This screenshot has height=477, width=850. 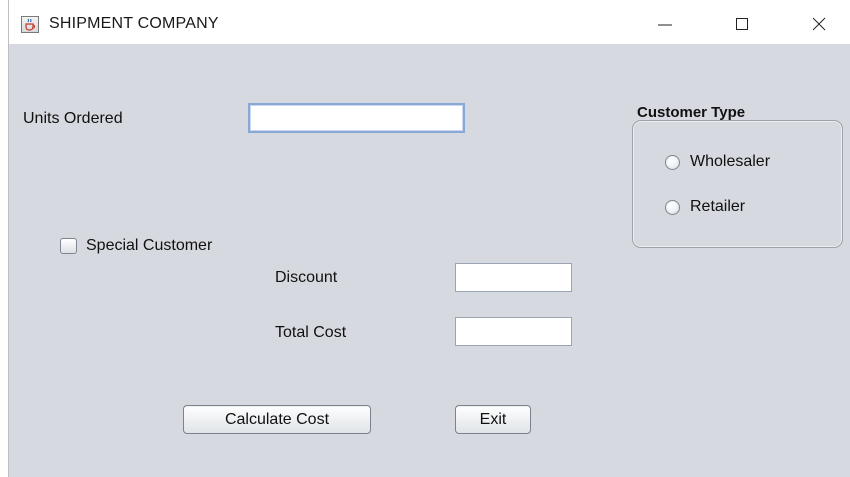 I want to click on close-icon, so click(x=819, y=24).